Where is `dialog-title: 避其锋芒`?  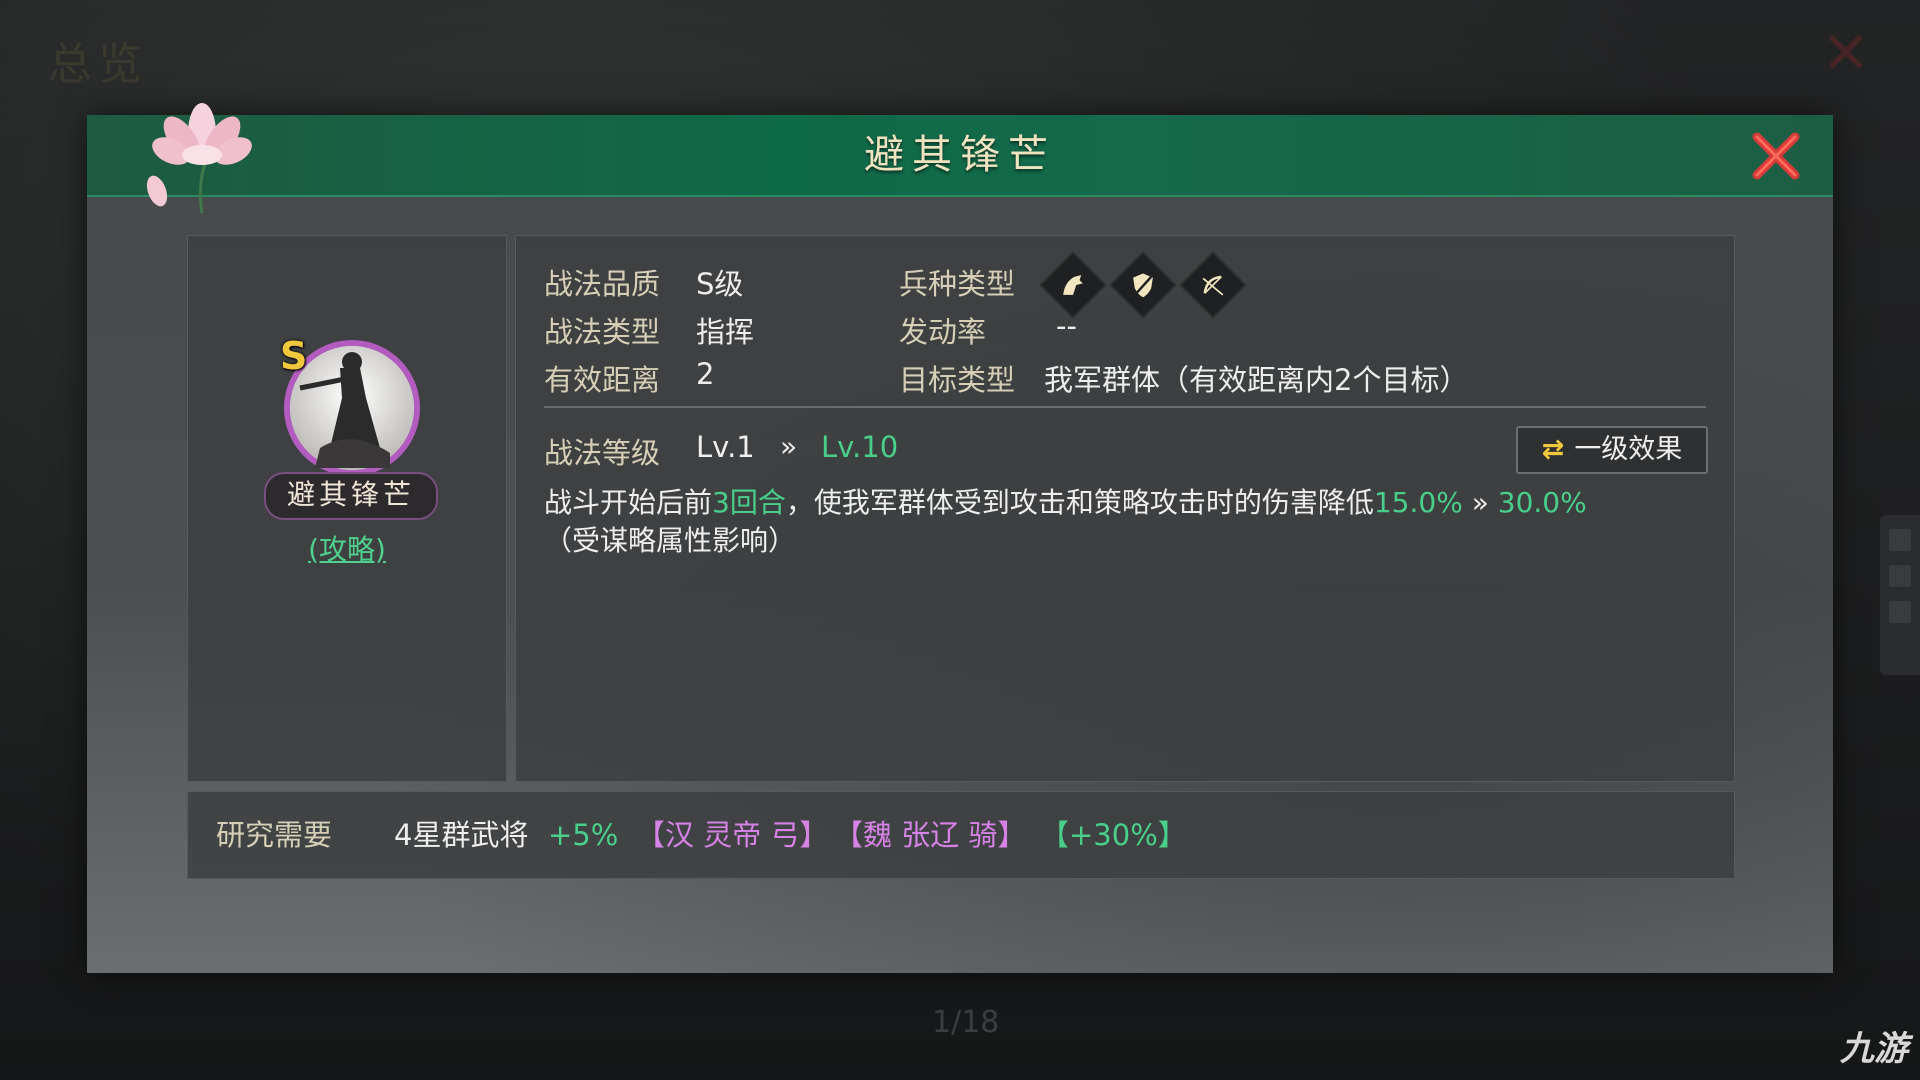 dialog-title: 避其锋芒 is located at coordinates (960, 155).